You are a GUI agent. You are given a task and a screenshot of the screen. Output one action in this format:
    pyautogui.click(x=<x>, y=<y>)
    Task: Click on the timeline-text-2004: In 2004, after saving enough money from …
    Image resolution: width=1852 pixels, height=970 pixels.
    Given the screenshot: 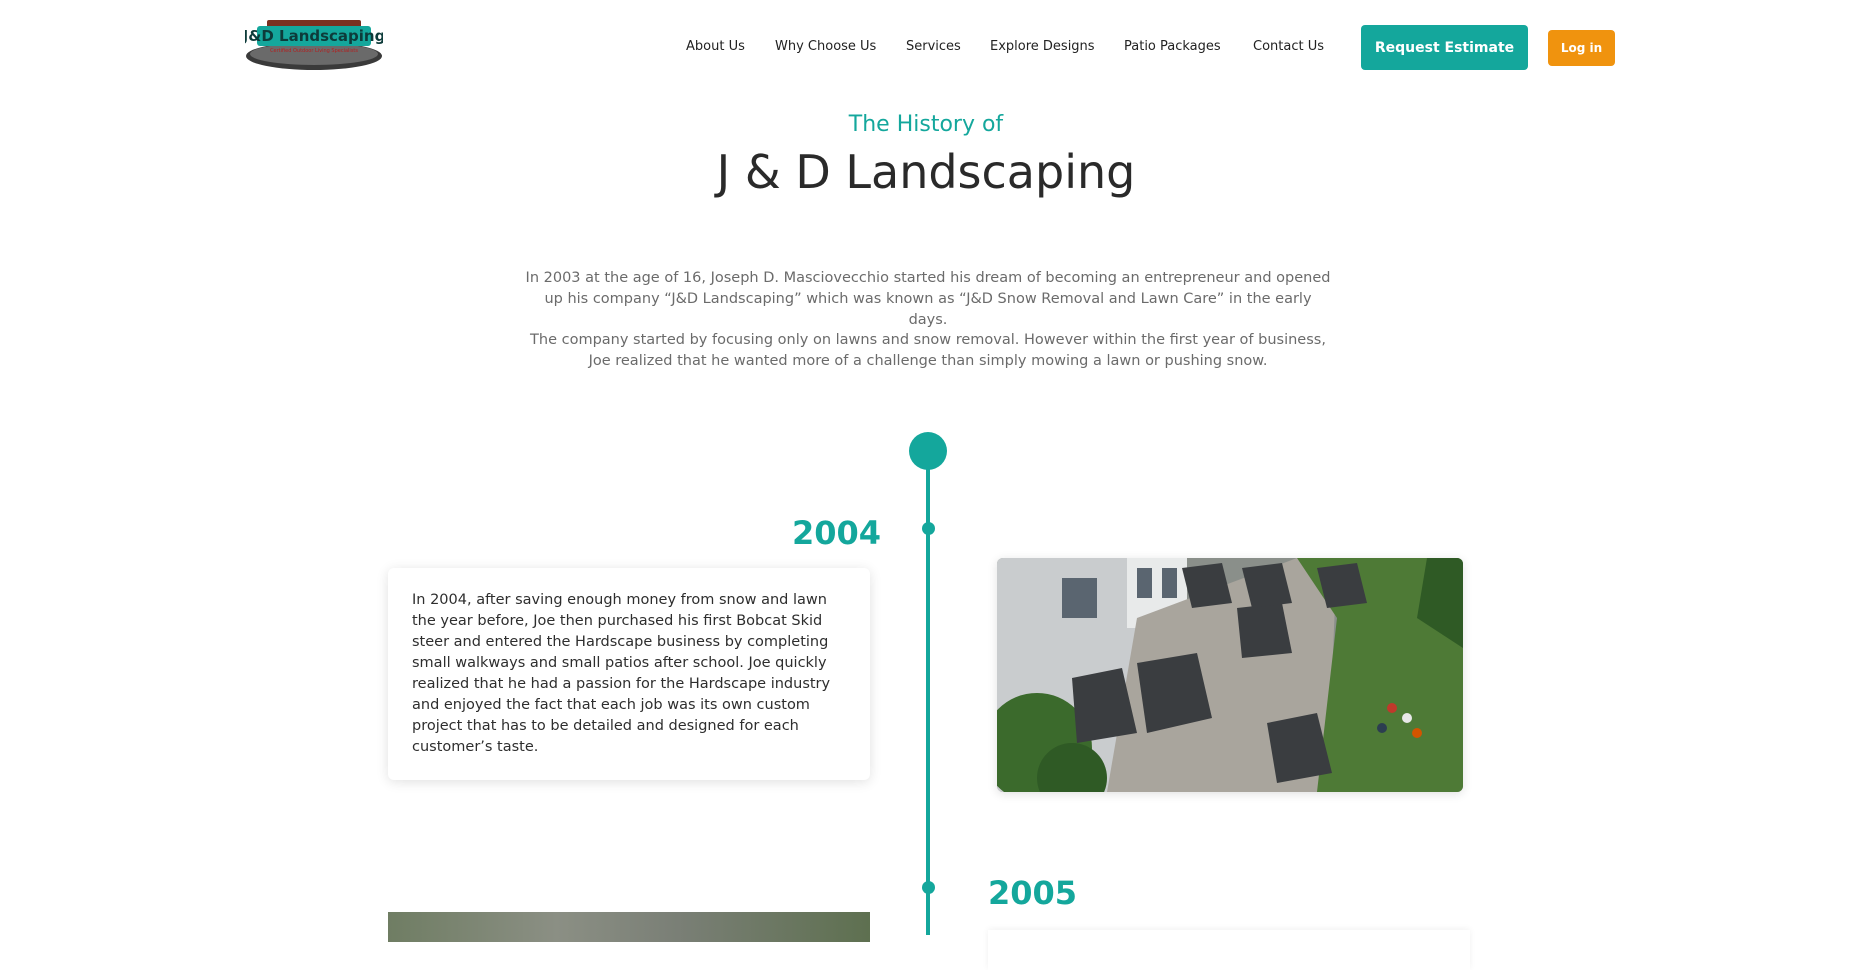 What is the action you would take?
    pyautogui.click(x=621, y=673)
    